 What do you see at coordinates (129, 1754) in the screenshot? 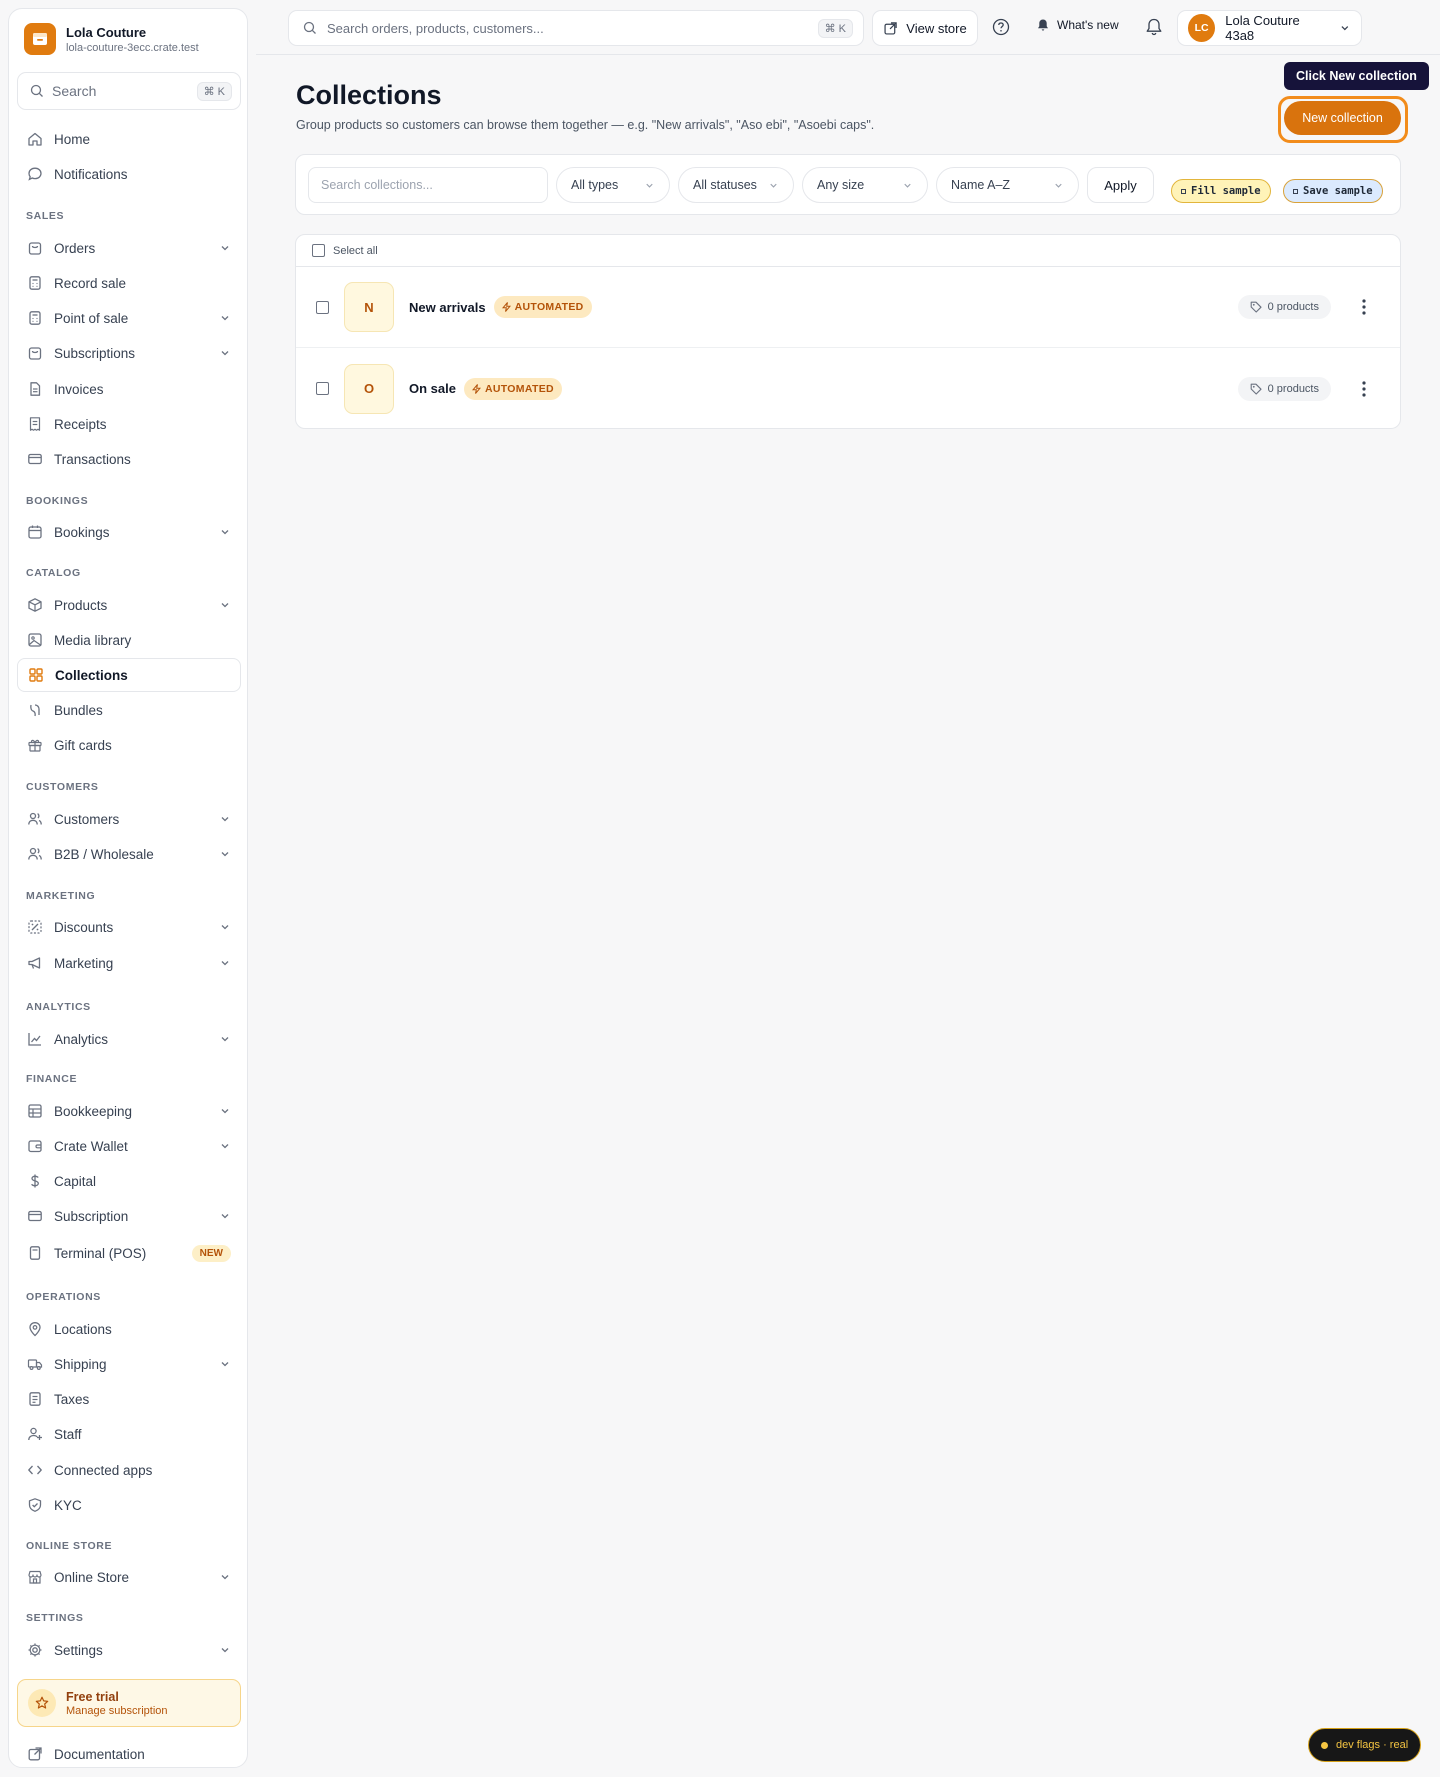
I see `documentation-link: Documentation` at bounding box center [129, 1754].